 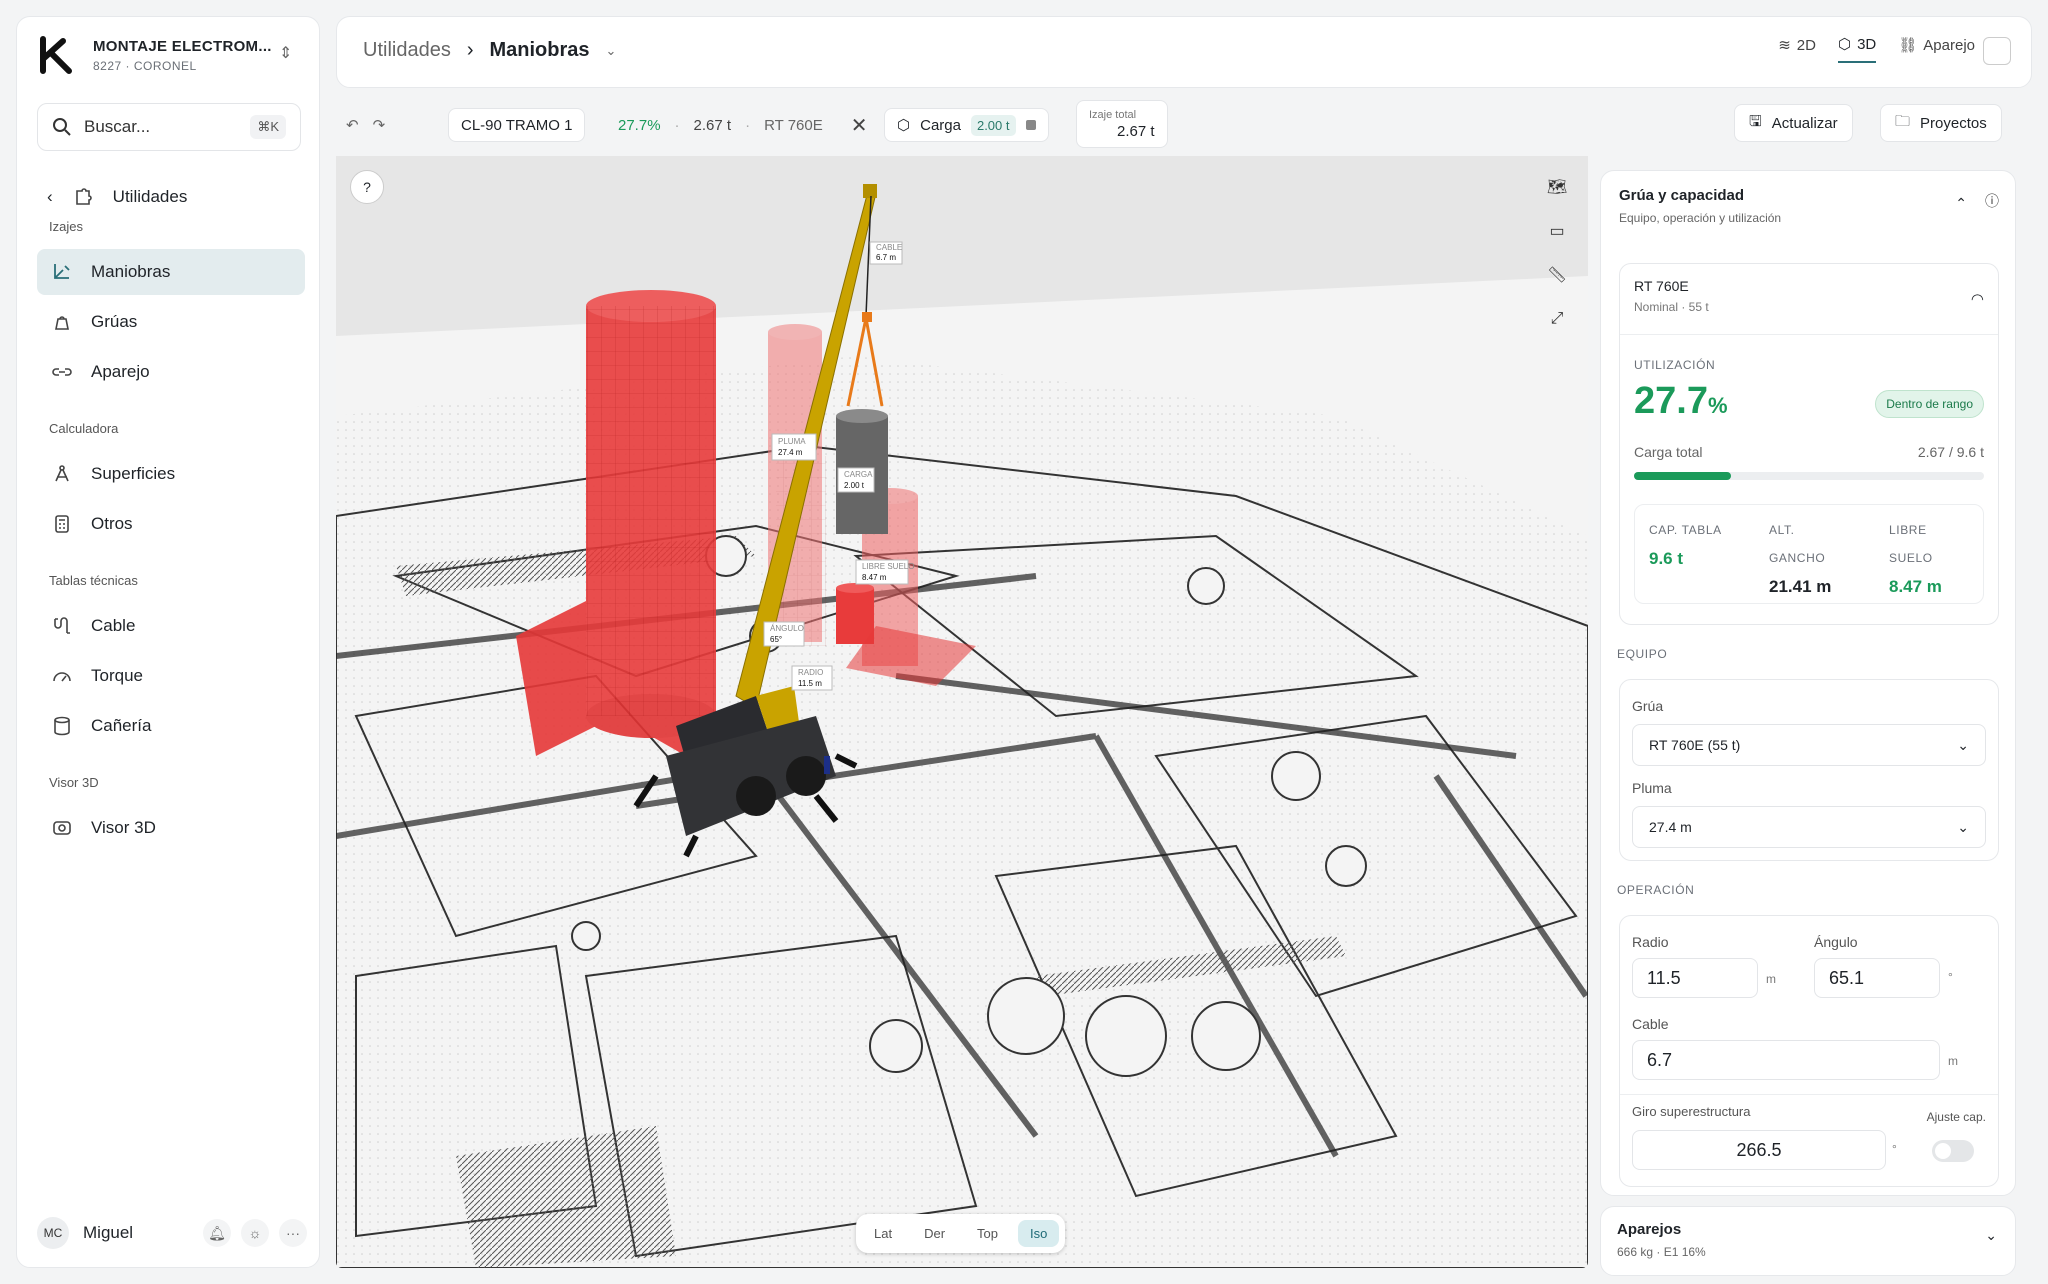 What do you see at coordinates (62, 473) in the screenshot?
I see `compass-icon` at bounding box center [62, 473].